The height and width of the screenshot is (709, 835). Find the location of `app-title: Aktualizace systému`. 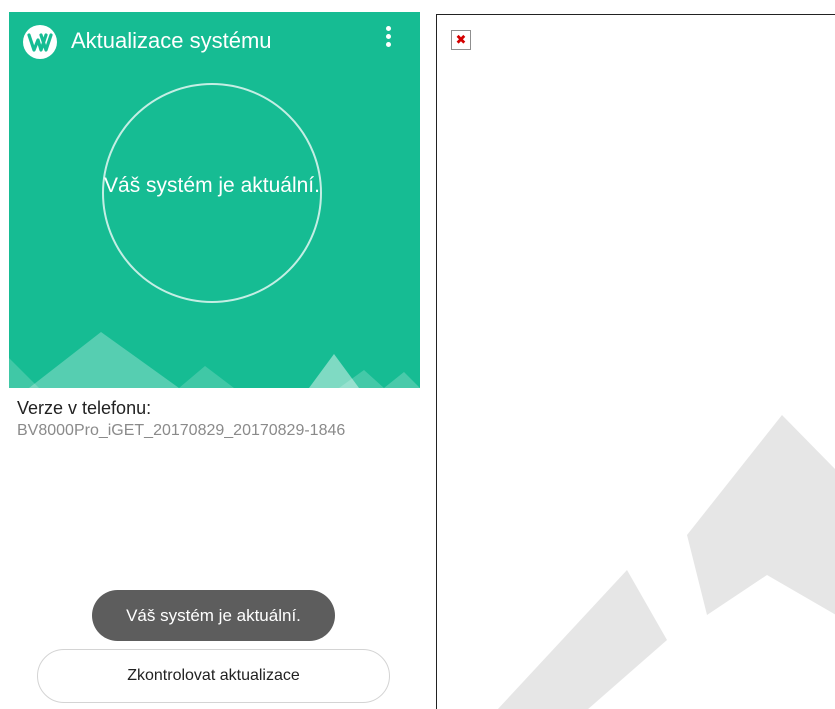

app-title: Aktualizace systému is located at coordinates (171, 40).